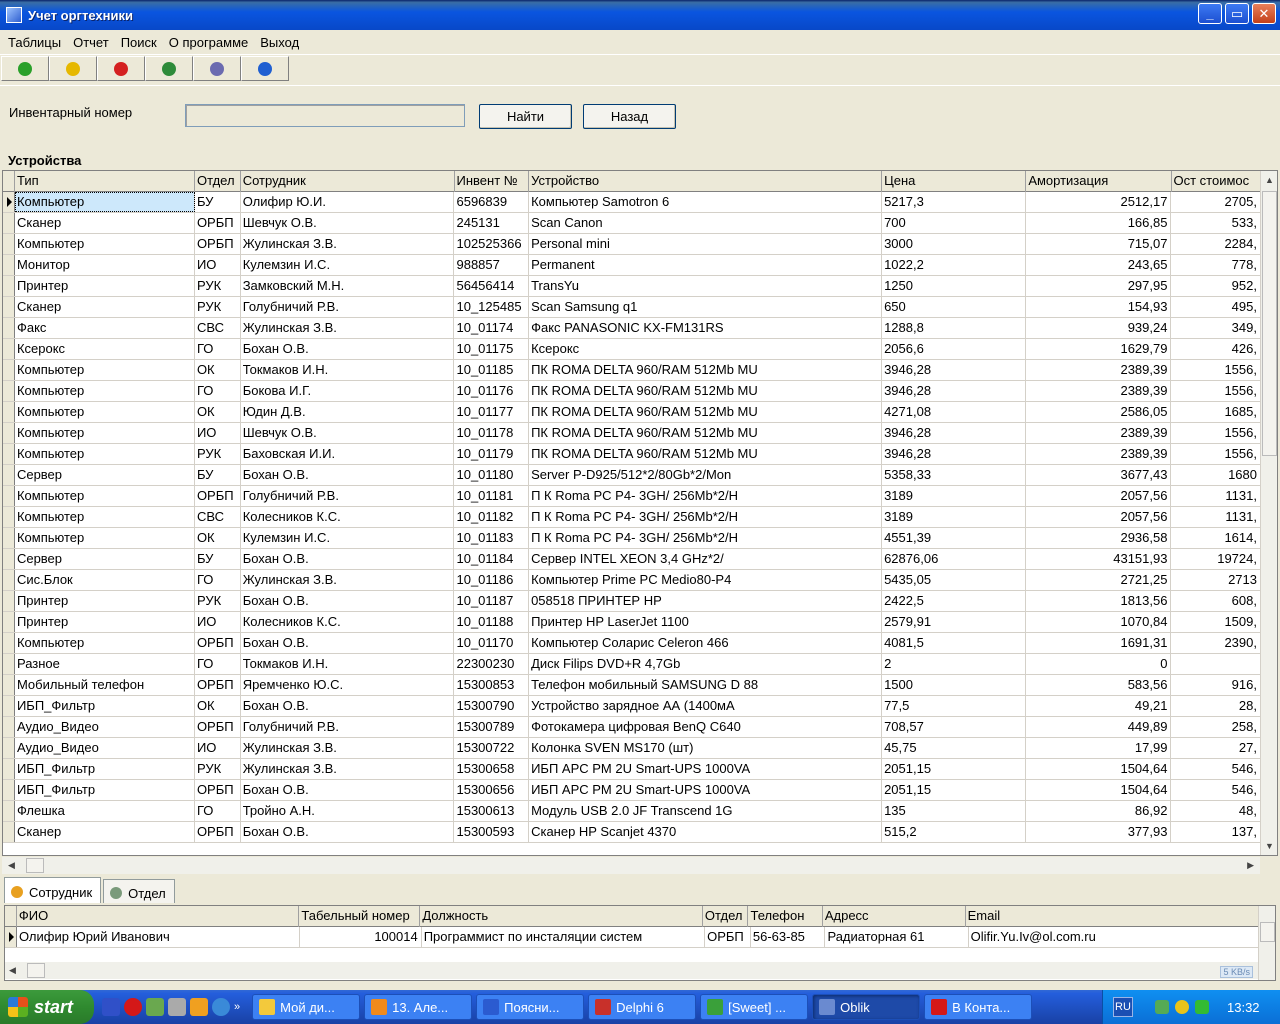 Image resolution: width=1280 pixels, height=1024 pixels. I want to click on table-cell: 1250, so click(954, 286).